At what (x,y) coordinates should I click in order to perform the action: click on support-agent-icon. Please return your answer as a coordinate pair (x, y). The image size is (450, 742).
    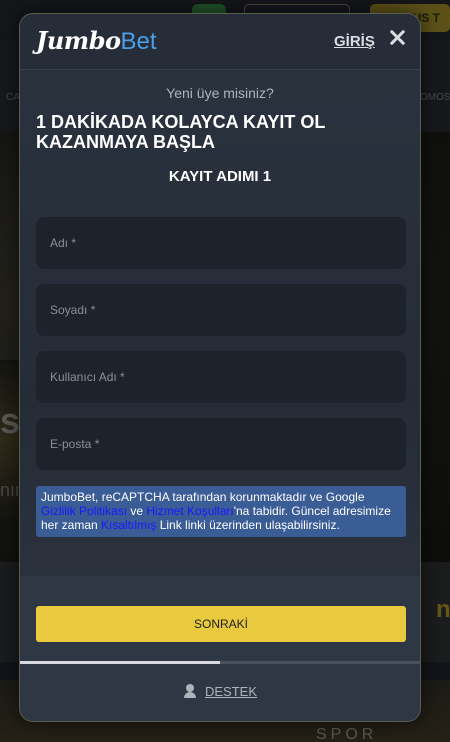
    Looking at the image, I should click on (190, 691).